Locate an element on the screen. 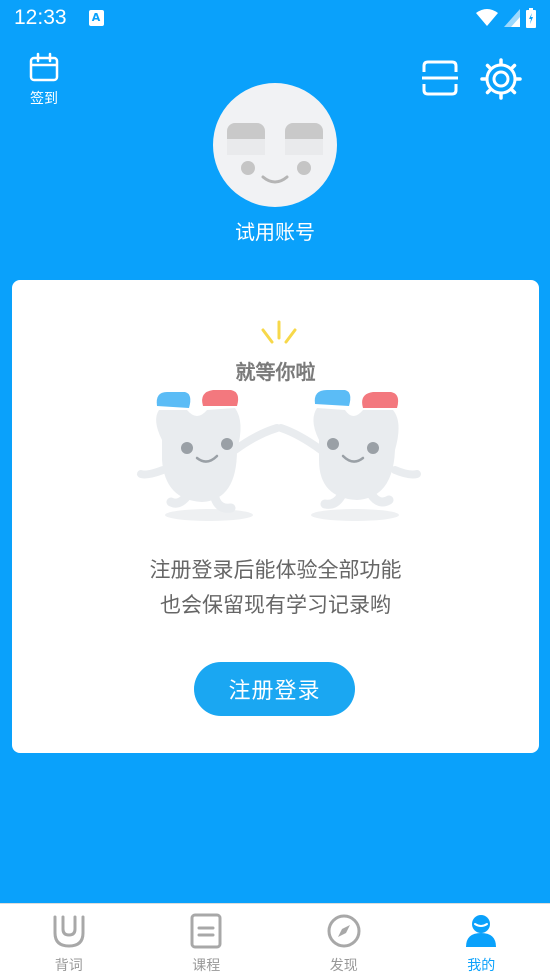 Image resolution: width=550 pixels, height=979 pixels. avatar is located at coordinates (275, 145).